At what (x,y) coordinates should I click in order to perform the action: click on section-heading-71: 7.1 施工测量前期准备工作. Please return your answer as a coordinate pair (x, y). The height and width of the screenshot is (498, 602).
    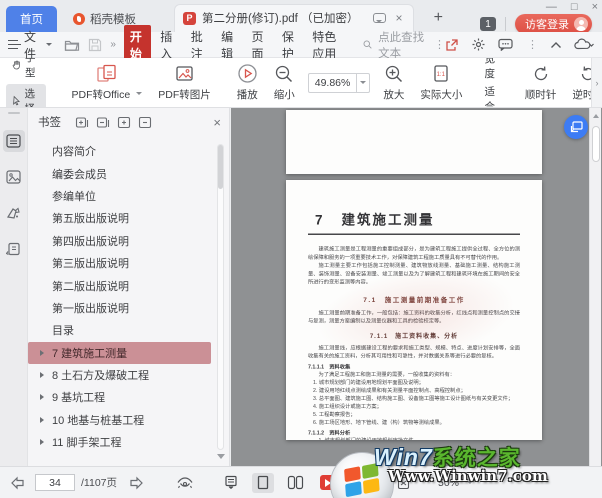
    Looking at the image, I should click on (414, 299).